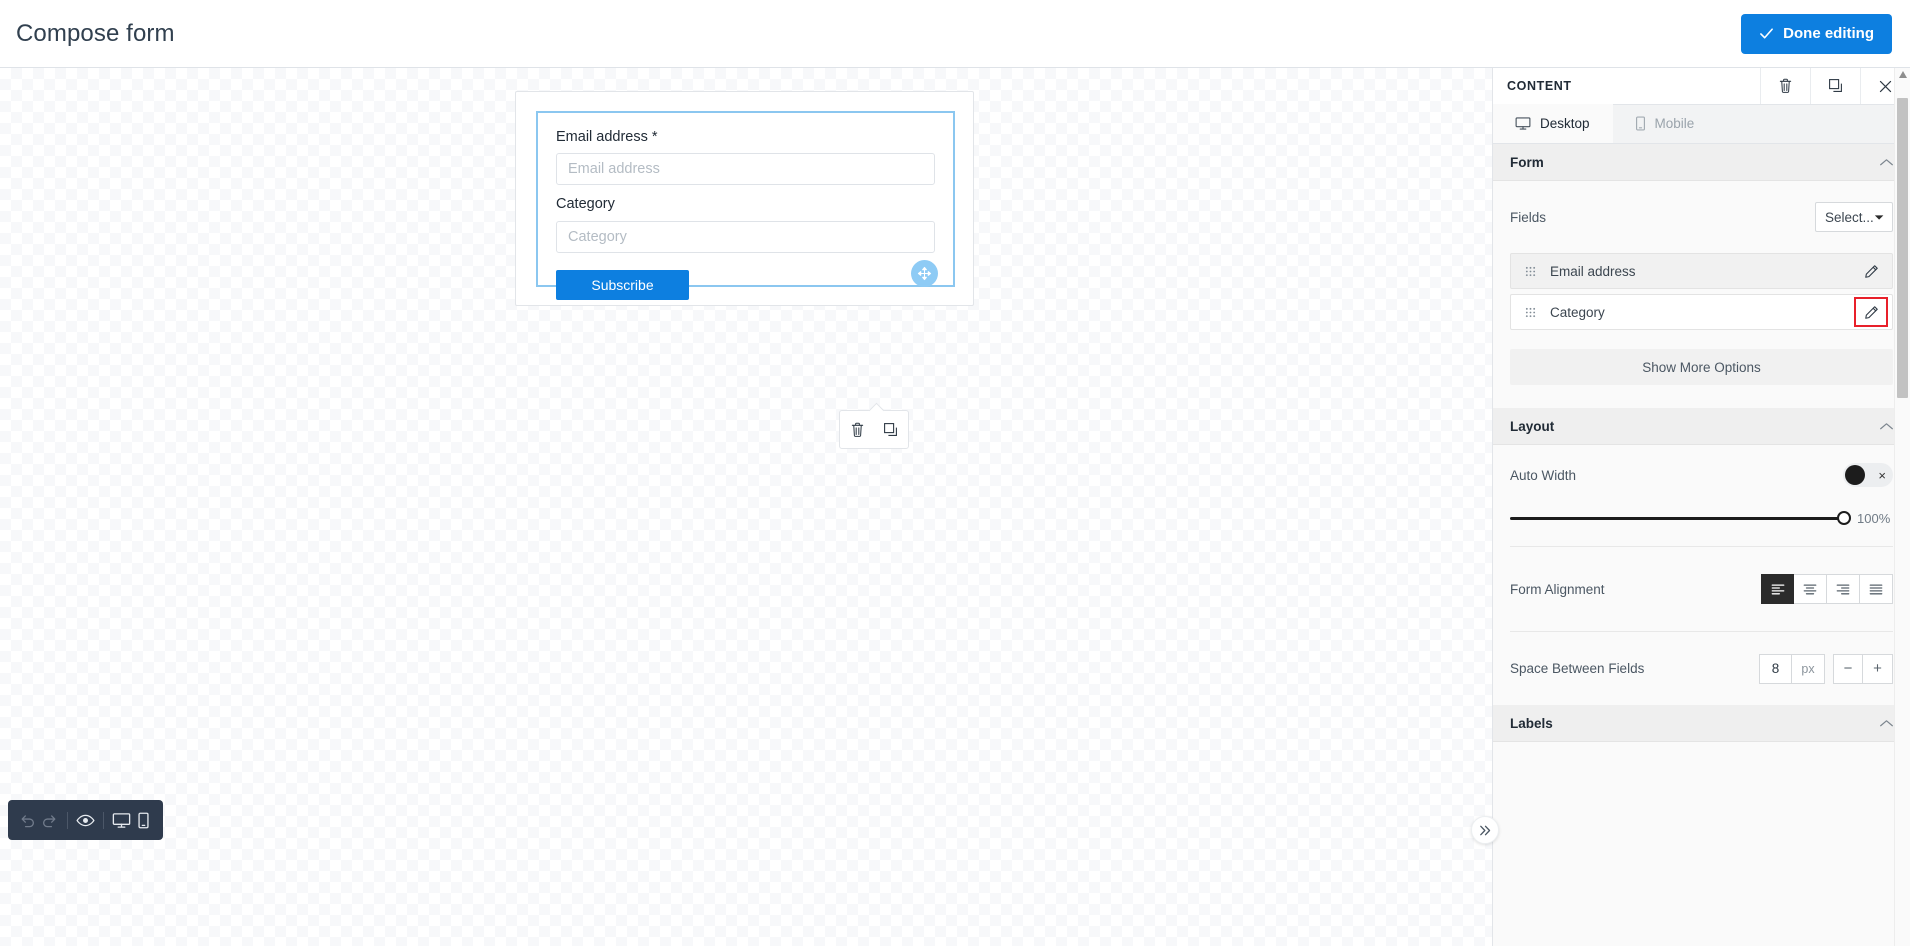  I want to click on form-alignment-label: Form Alignment, so click(1557, 589).